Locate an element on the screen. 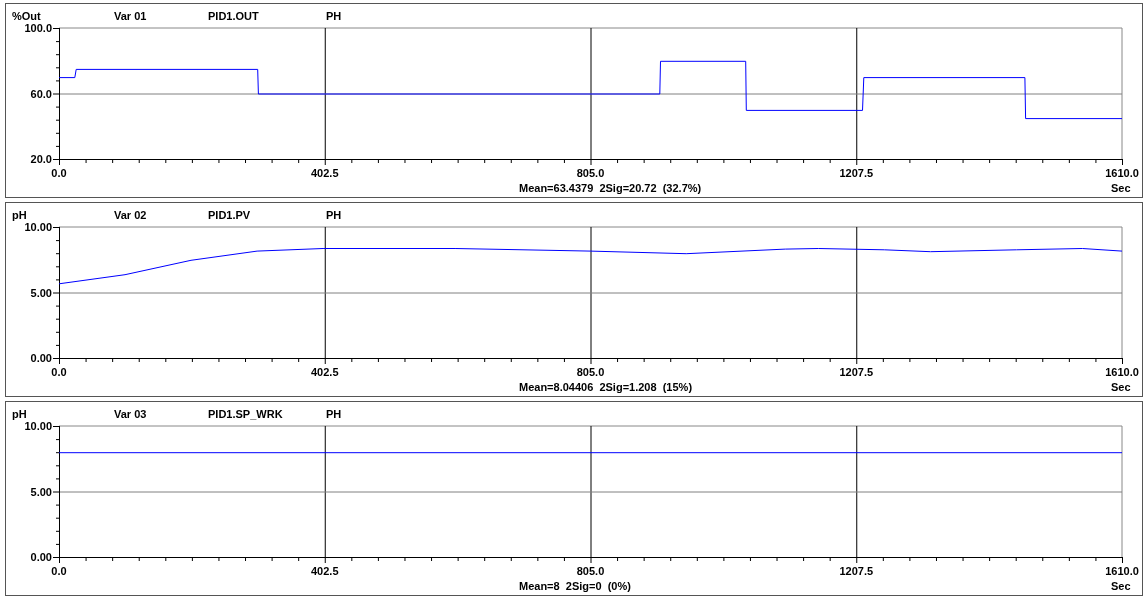  tick-label: 100.0 is located at coordinates (38, 29).